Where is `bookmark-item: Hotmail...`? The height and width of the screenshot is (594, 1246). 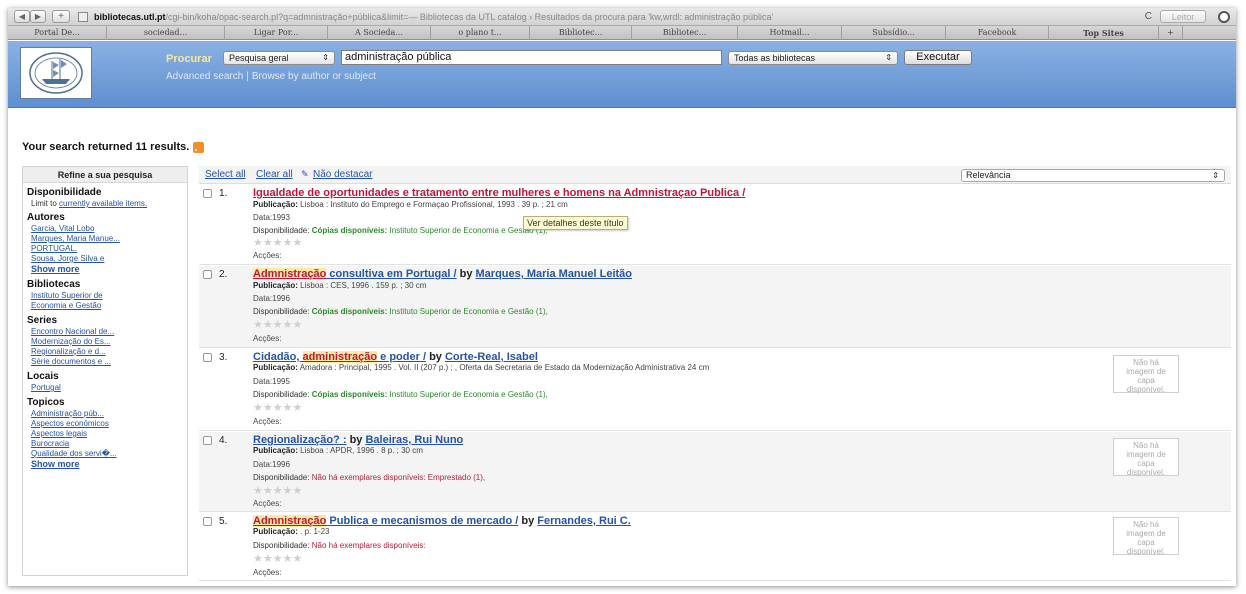
bookmark-item: Hotmail... is located at coordinates (790, 33).